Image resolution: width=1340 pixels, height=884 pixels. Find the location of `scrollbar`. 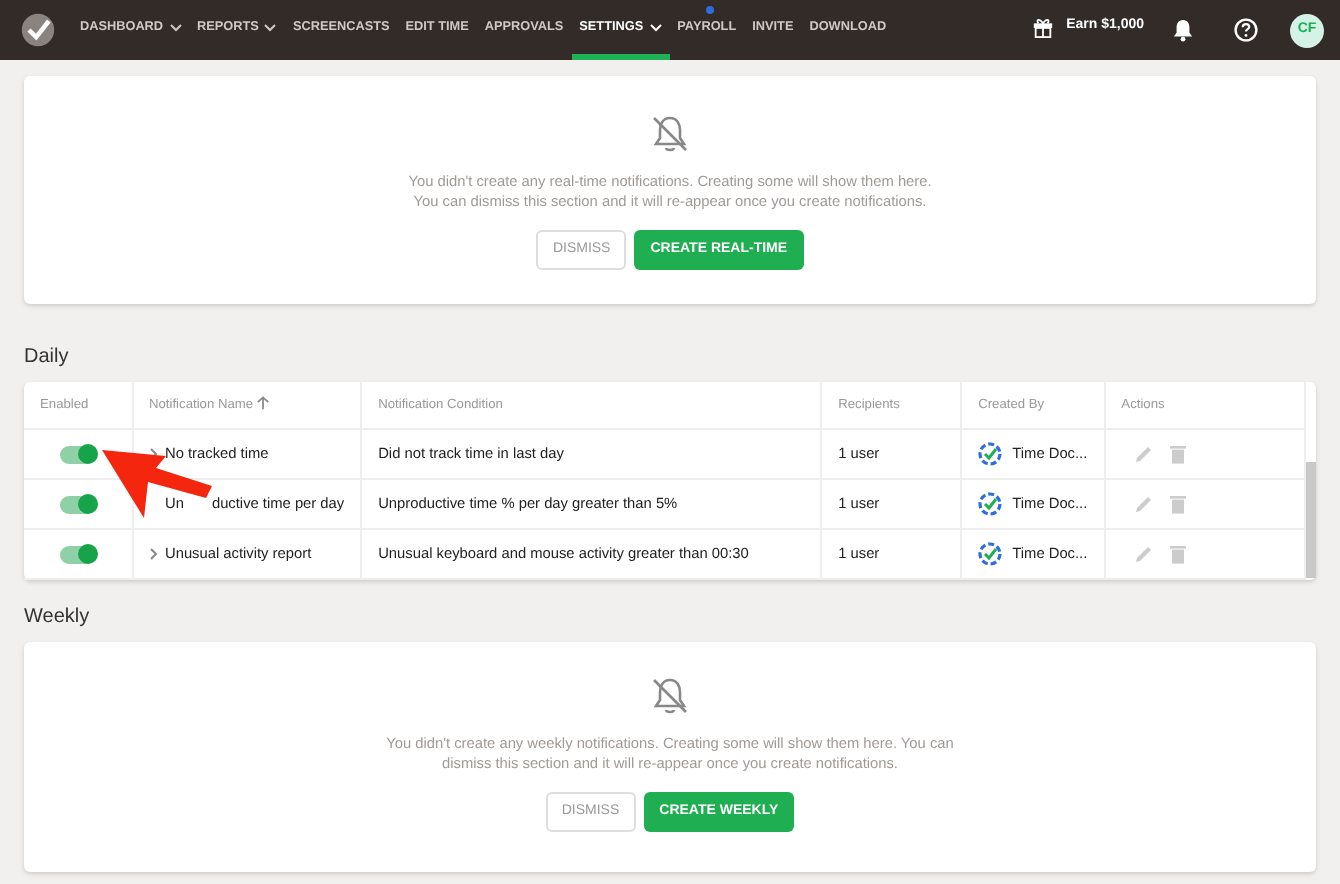

scrollbar is located at coordinates (1311, 520).